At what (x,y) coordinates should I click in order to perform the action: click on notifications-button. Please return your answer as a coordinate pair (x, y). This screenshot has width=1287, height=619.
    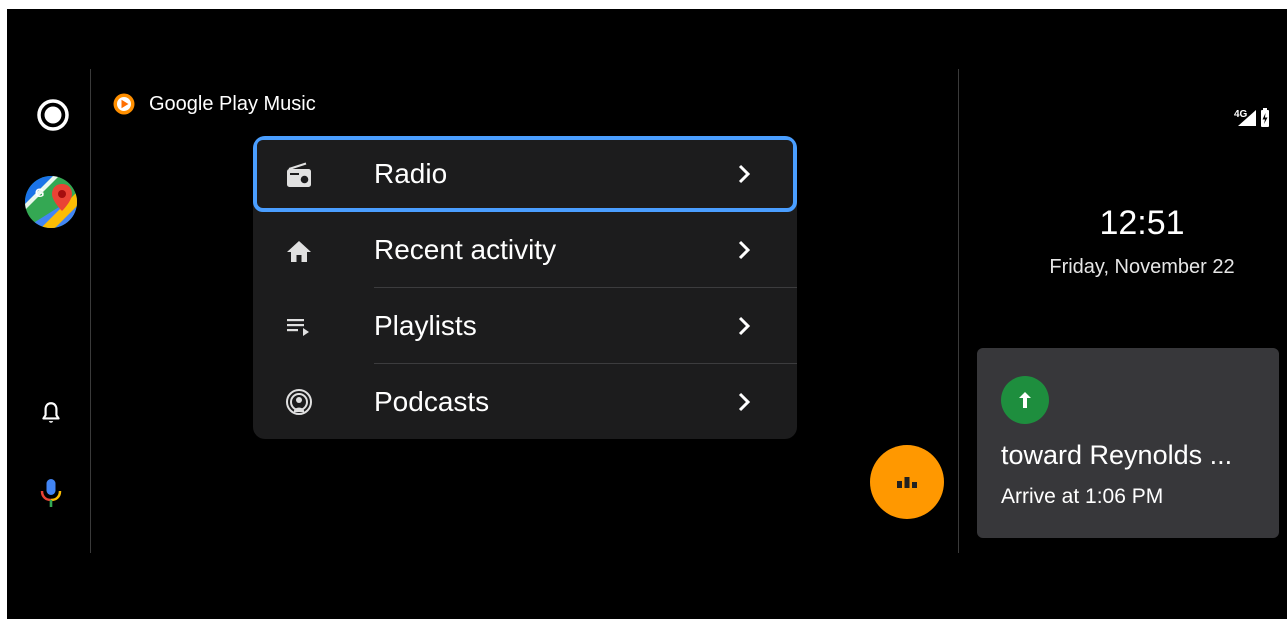
    Looking at the image, I should click on (51, 413).